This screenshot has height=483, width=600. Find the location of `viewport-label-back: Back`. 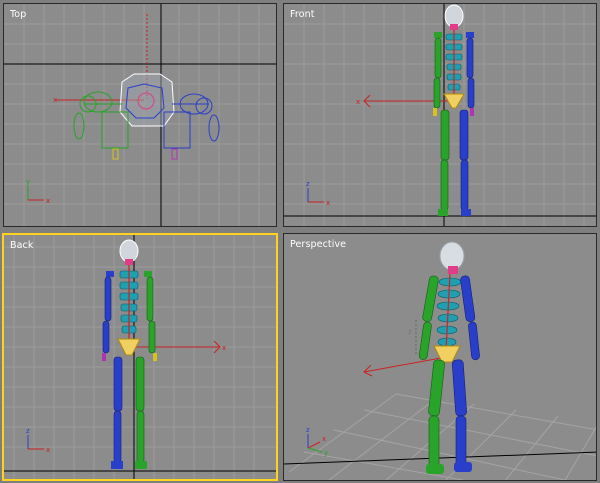

viewport-label-back: Back is located at coordinates (21, 245).